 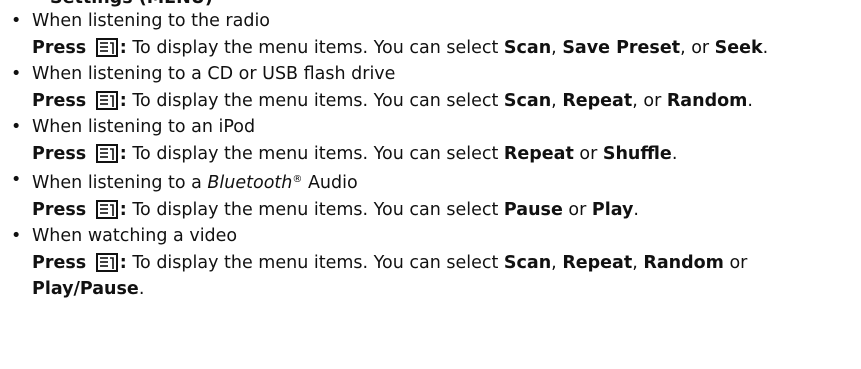 I want to click on clipped-heading: Settings (MENU), so click(x=131, y=4).